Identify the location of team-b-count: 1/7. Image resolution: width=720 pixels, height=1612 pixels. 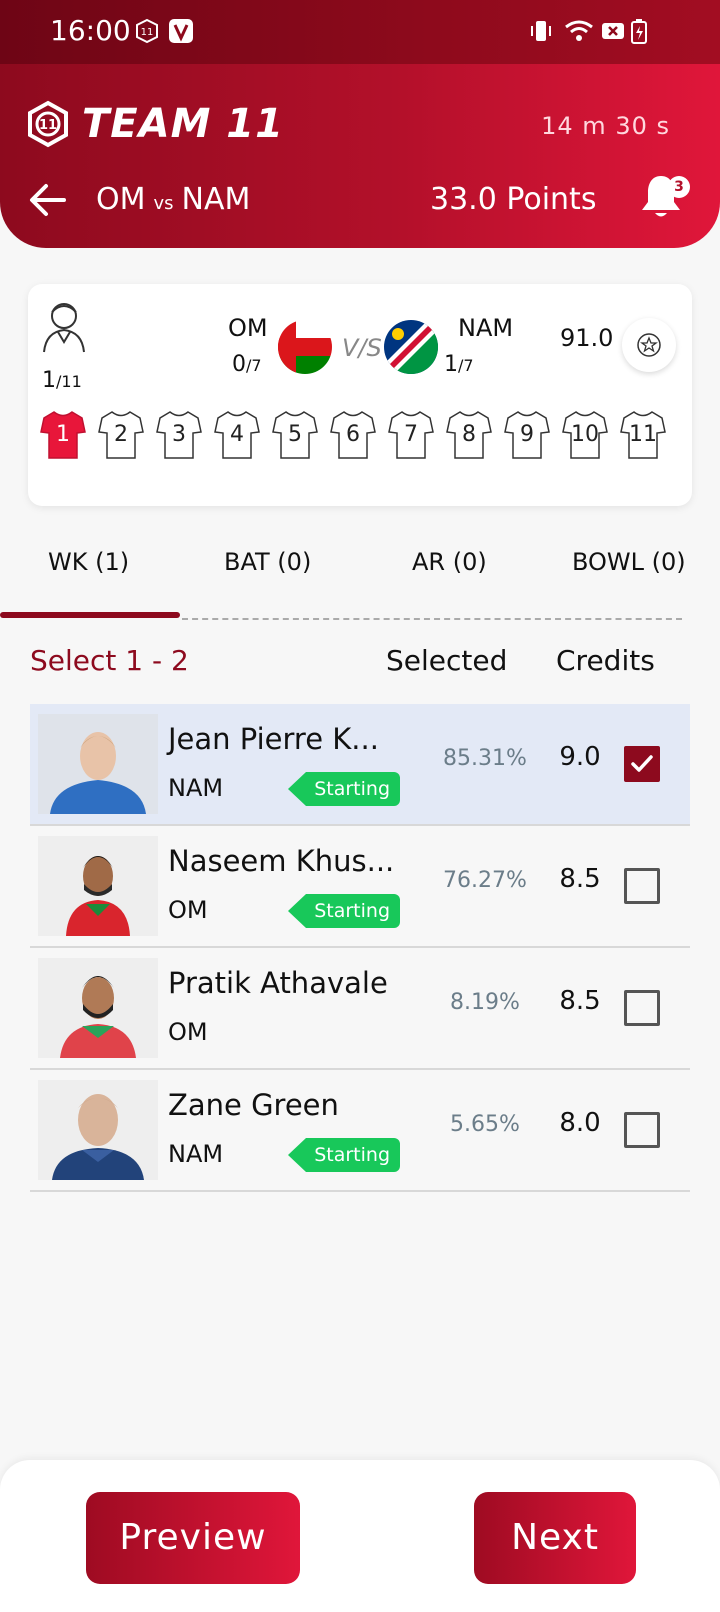
(459, 364).